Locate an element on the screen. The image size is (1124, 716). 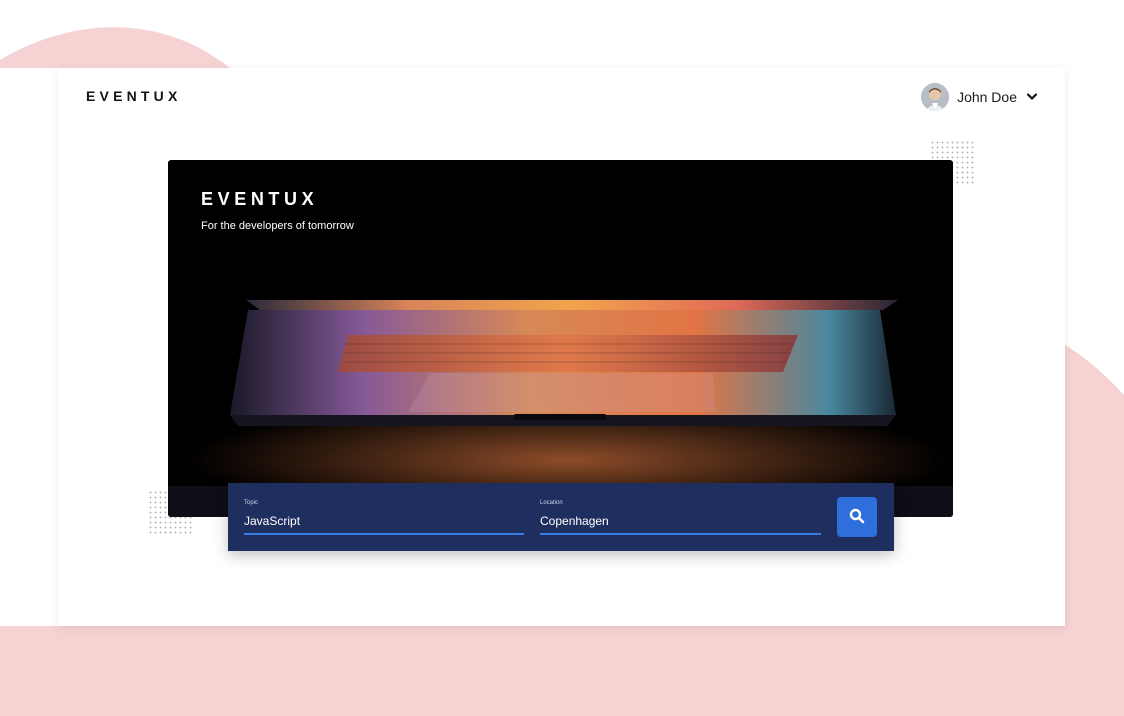
chevron-down-icon is located at coordinates (1032, 97).